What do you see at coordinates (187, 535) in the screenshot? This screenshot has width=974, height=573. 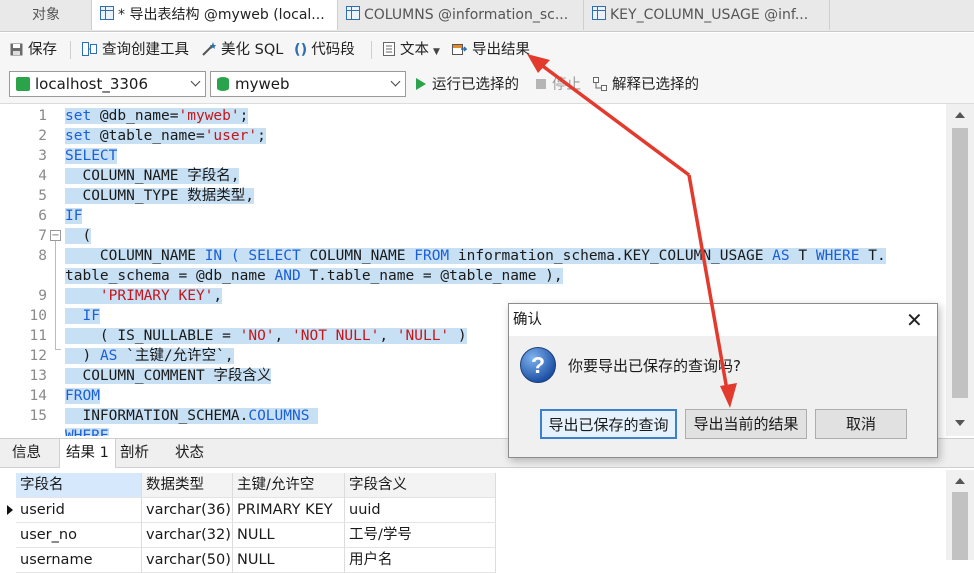 I see `table-cell: varchar(32)` at bounding box center [187, 535].